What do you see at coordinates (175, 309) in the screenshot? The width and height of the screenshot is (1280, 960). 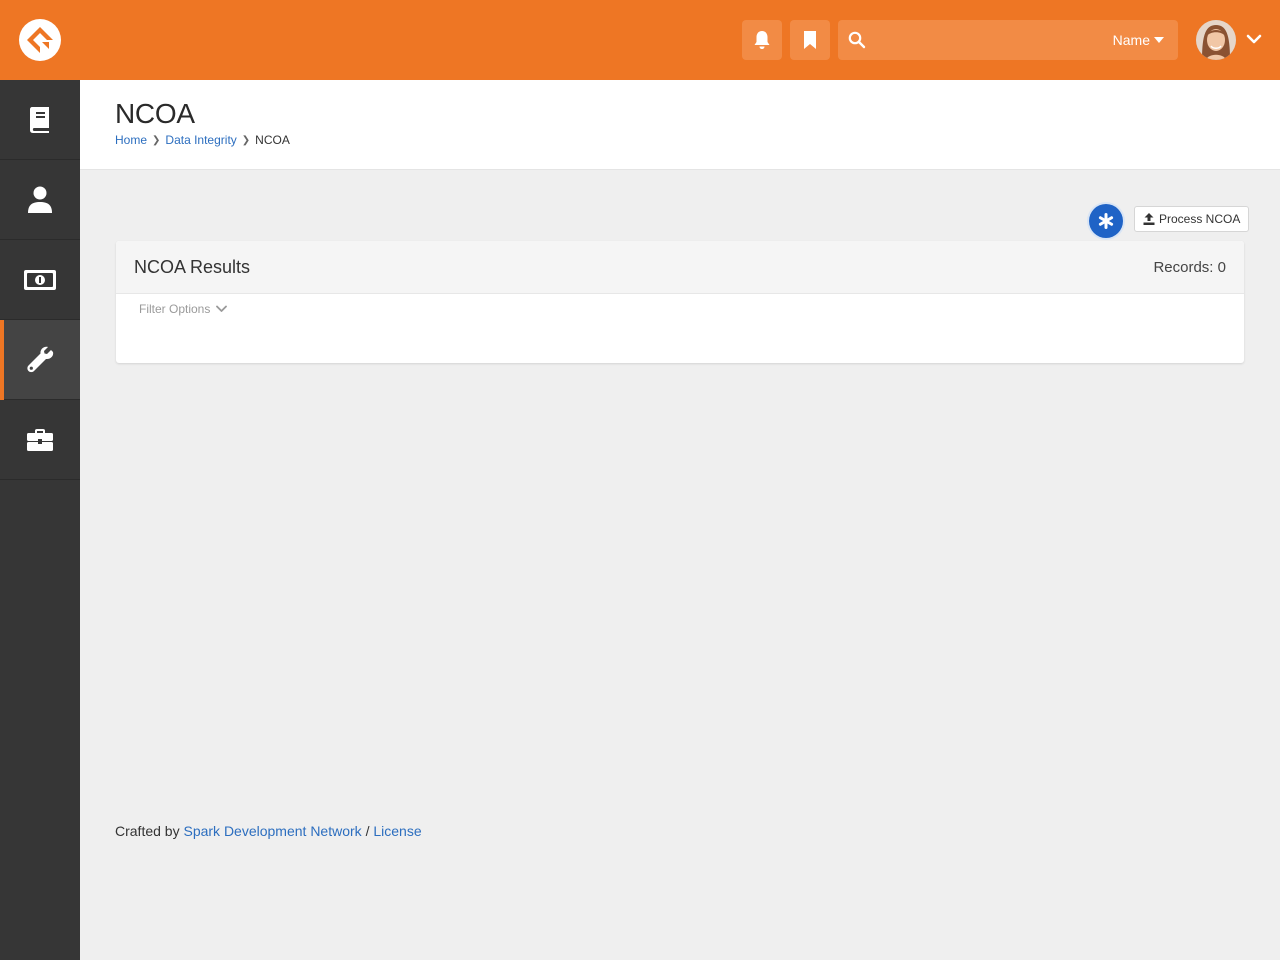 I see `filter-options-label: Filter Options` at bounding box center [175, 309].